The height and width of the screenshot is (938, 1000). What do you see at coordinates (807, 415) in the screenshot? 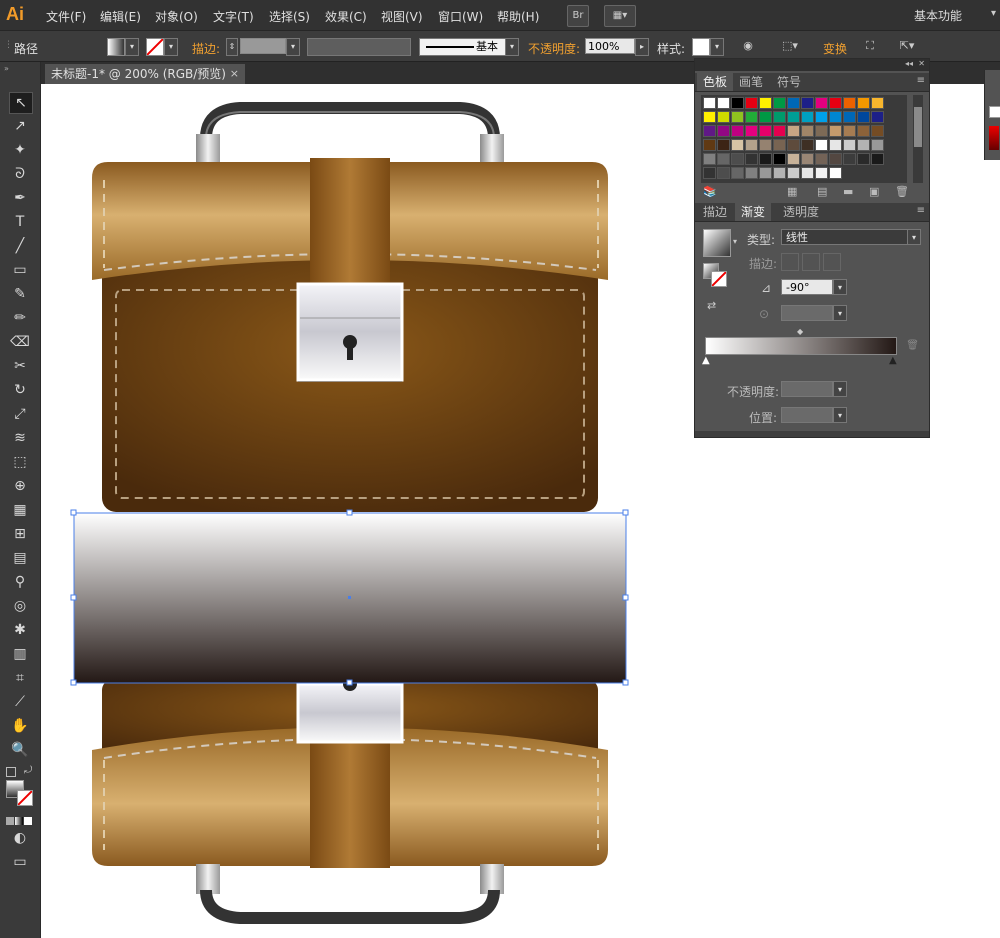
I see `stop-position-field` at bounding box center [807, 415].